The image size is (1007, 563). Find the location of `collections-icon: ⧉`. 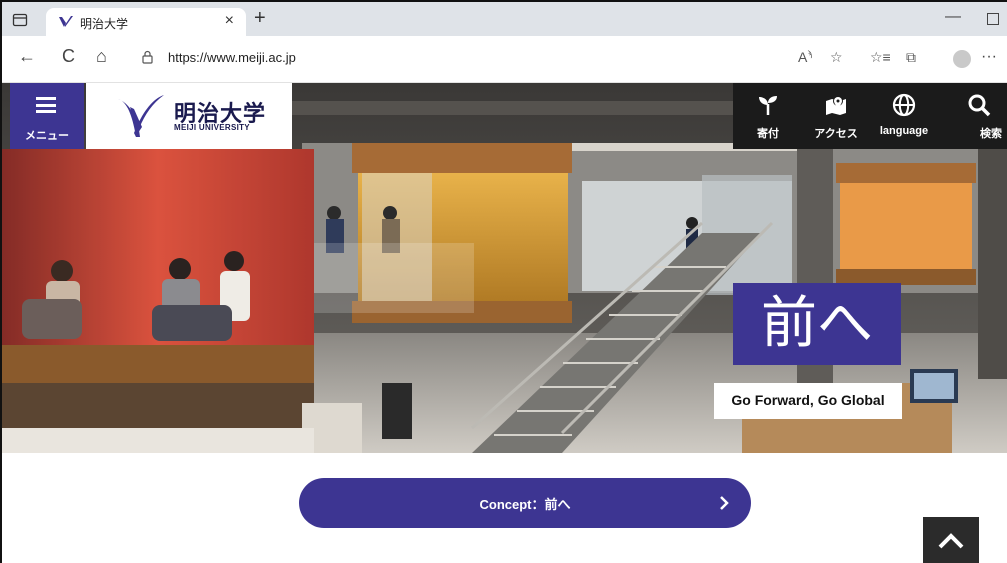

collections-icon: ⧉ is located at coordinates (911, 57).